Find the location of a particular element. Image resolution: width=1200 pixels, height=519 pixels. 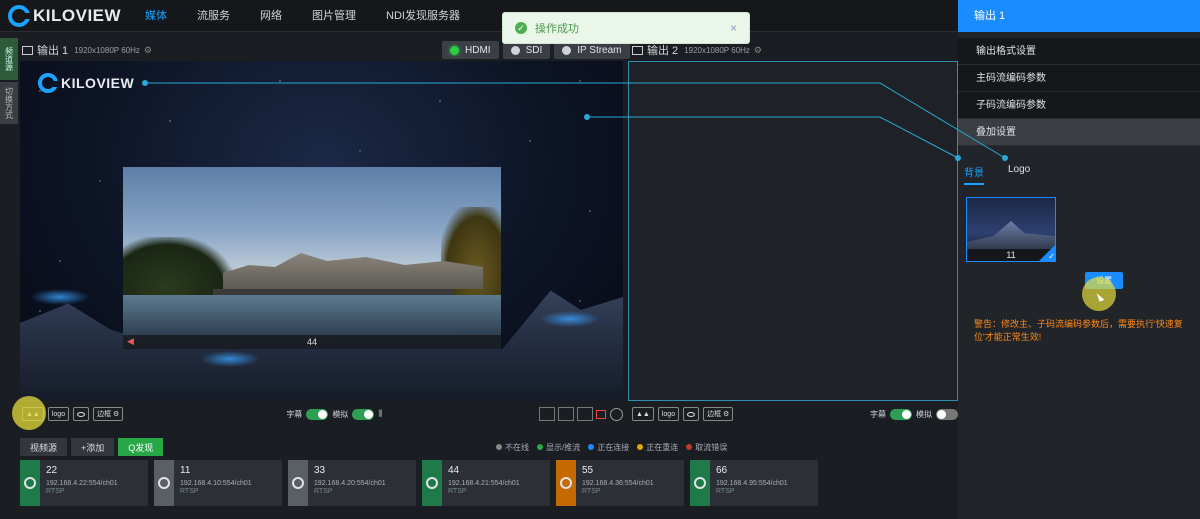

source-name: 11 is located at coordinates (185, 470).